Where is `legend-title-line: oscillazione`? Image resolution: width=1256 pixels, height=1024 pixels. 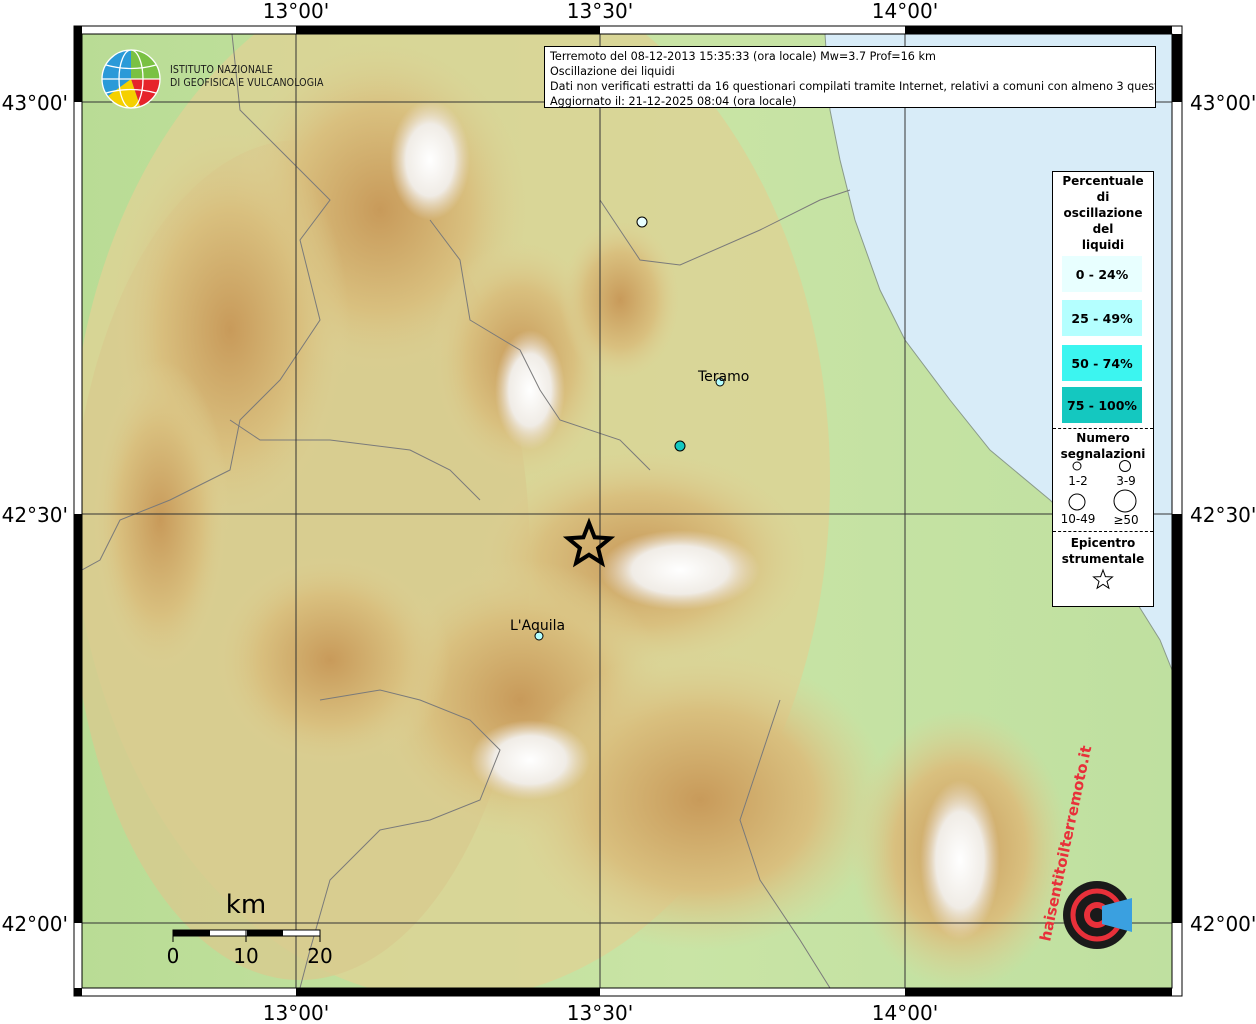 legend-title-line: oscillazione is located at coordinates (1103, 213).